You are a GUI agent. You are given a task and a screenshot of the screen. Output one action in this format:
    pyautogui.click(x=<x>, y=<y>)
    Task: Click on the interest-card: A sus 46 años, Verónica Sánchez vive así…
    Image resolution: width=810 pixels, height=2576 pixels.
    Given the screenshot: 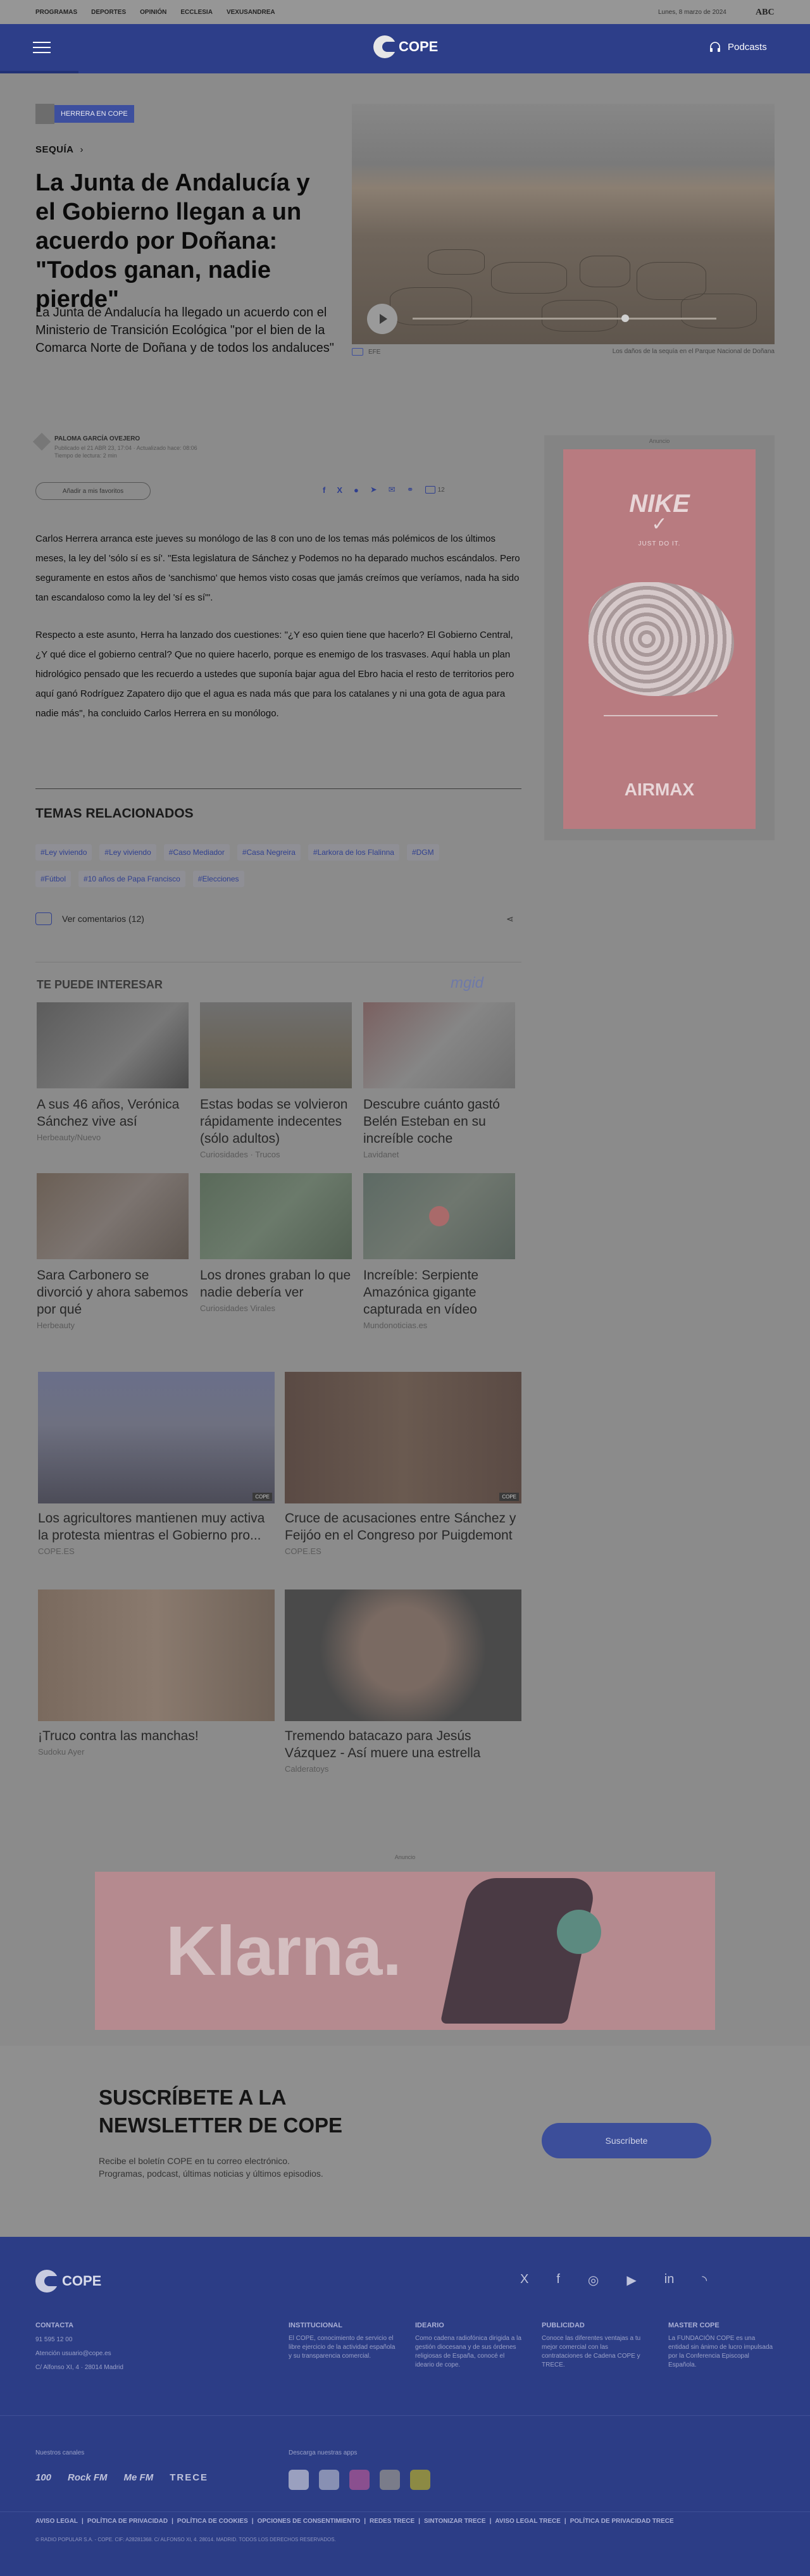 What is the action you would take?
    pyautogui.click(x=113, y=1072)
    